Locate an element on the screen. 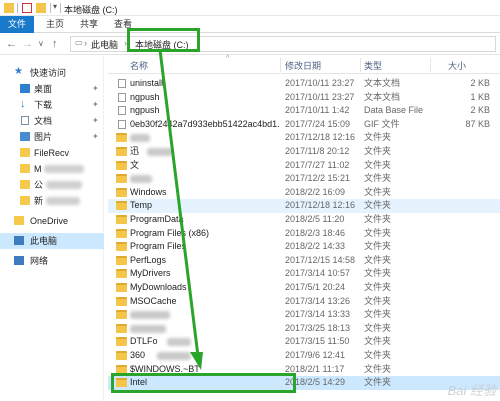 The height and width of the screenshot is (401, 500). table-row: MyDownloads 2017/5/1 20:24 文件夹 is located at coordinates (304, 288).